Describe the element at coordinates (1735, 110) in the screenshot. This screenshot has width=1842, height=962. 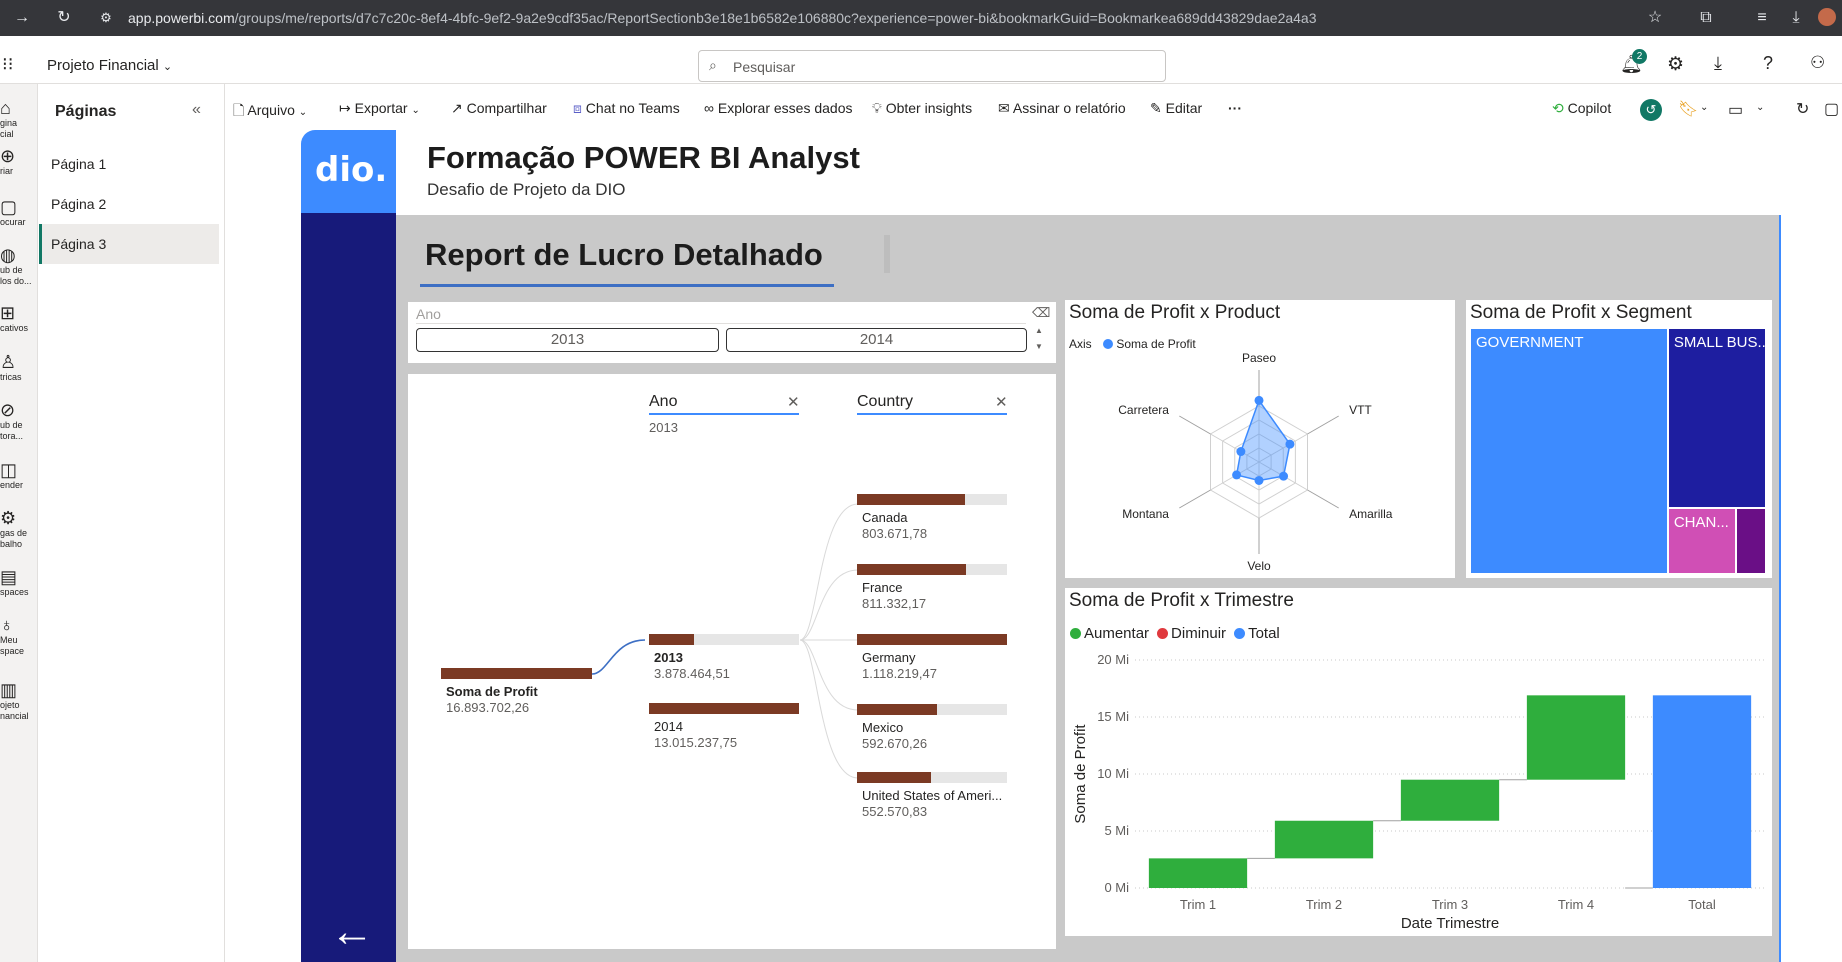
I see `view-icon: ▭` at that location.